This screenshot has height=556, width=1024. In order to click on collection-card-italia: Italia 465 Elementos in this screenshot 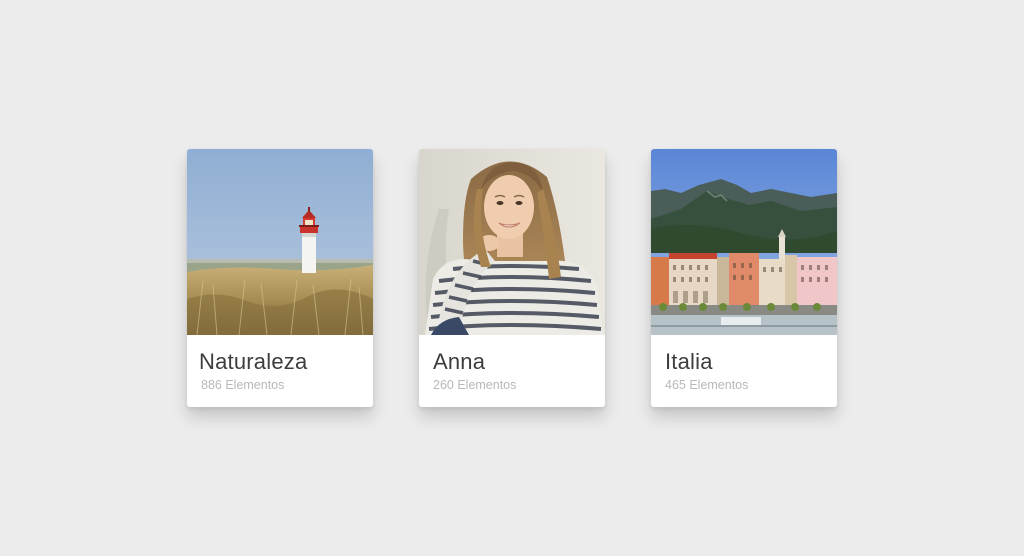, I will do `click(744, 278)`.